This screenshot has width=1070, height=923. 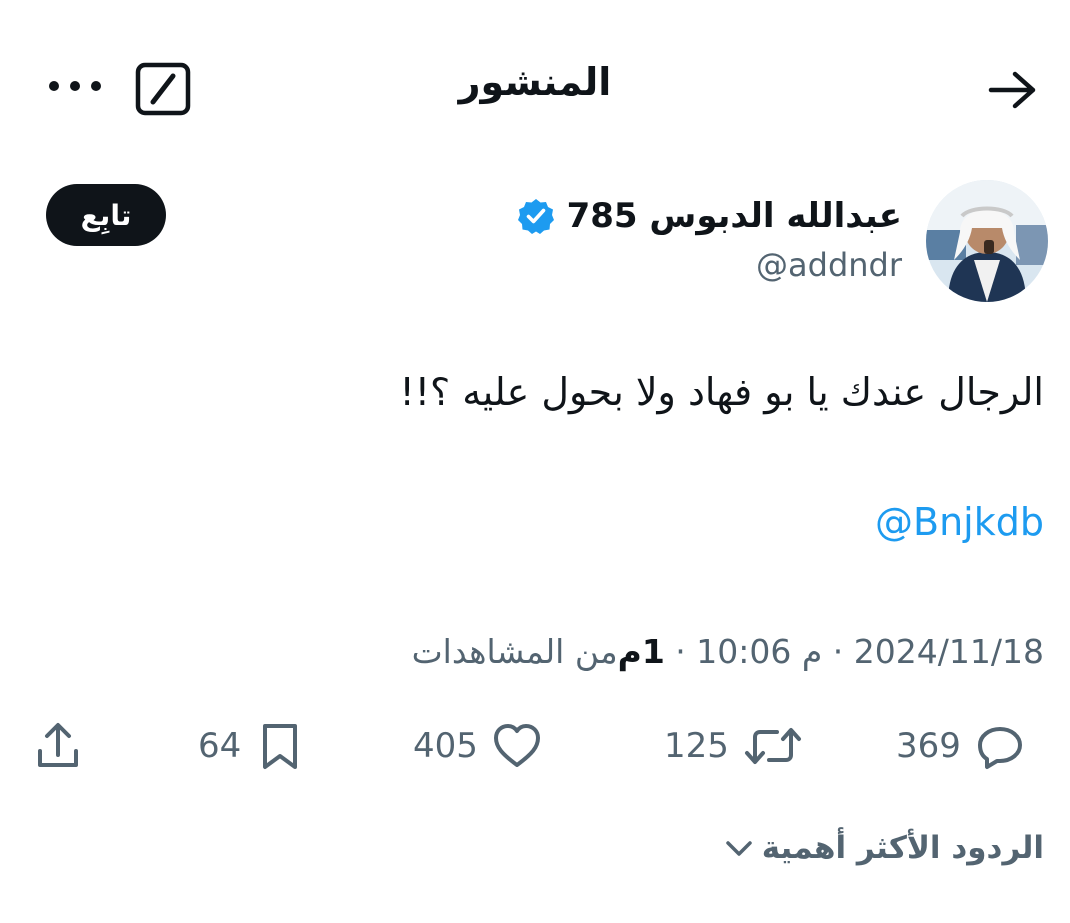 I want to click on retweet-button: 125, so click(x=733, y=746).